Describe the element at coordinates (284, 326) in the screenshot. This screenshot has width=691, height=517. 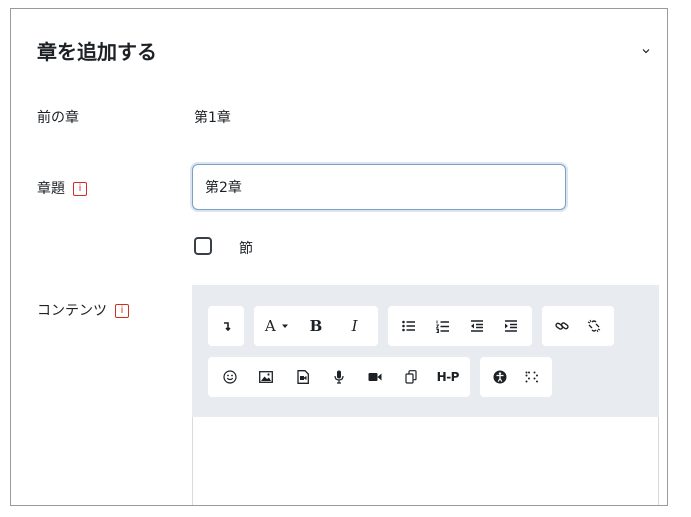
I see `font-dropdown-icon` at that location.